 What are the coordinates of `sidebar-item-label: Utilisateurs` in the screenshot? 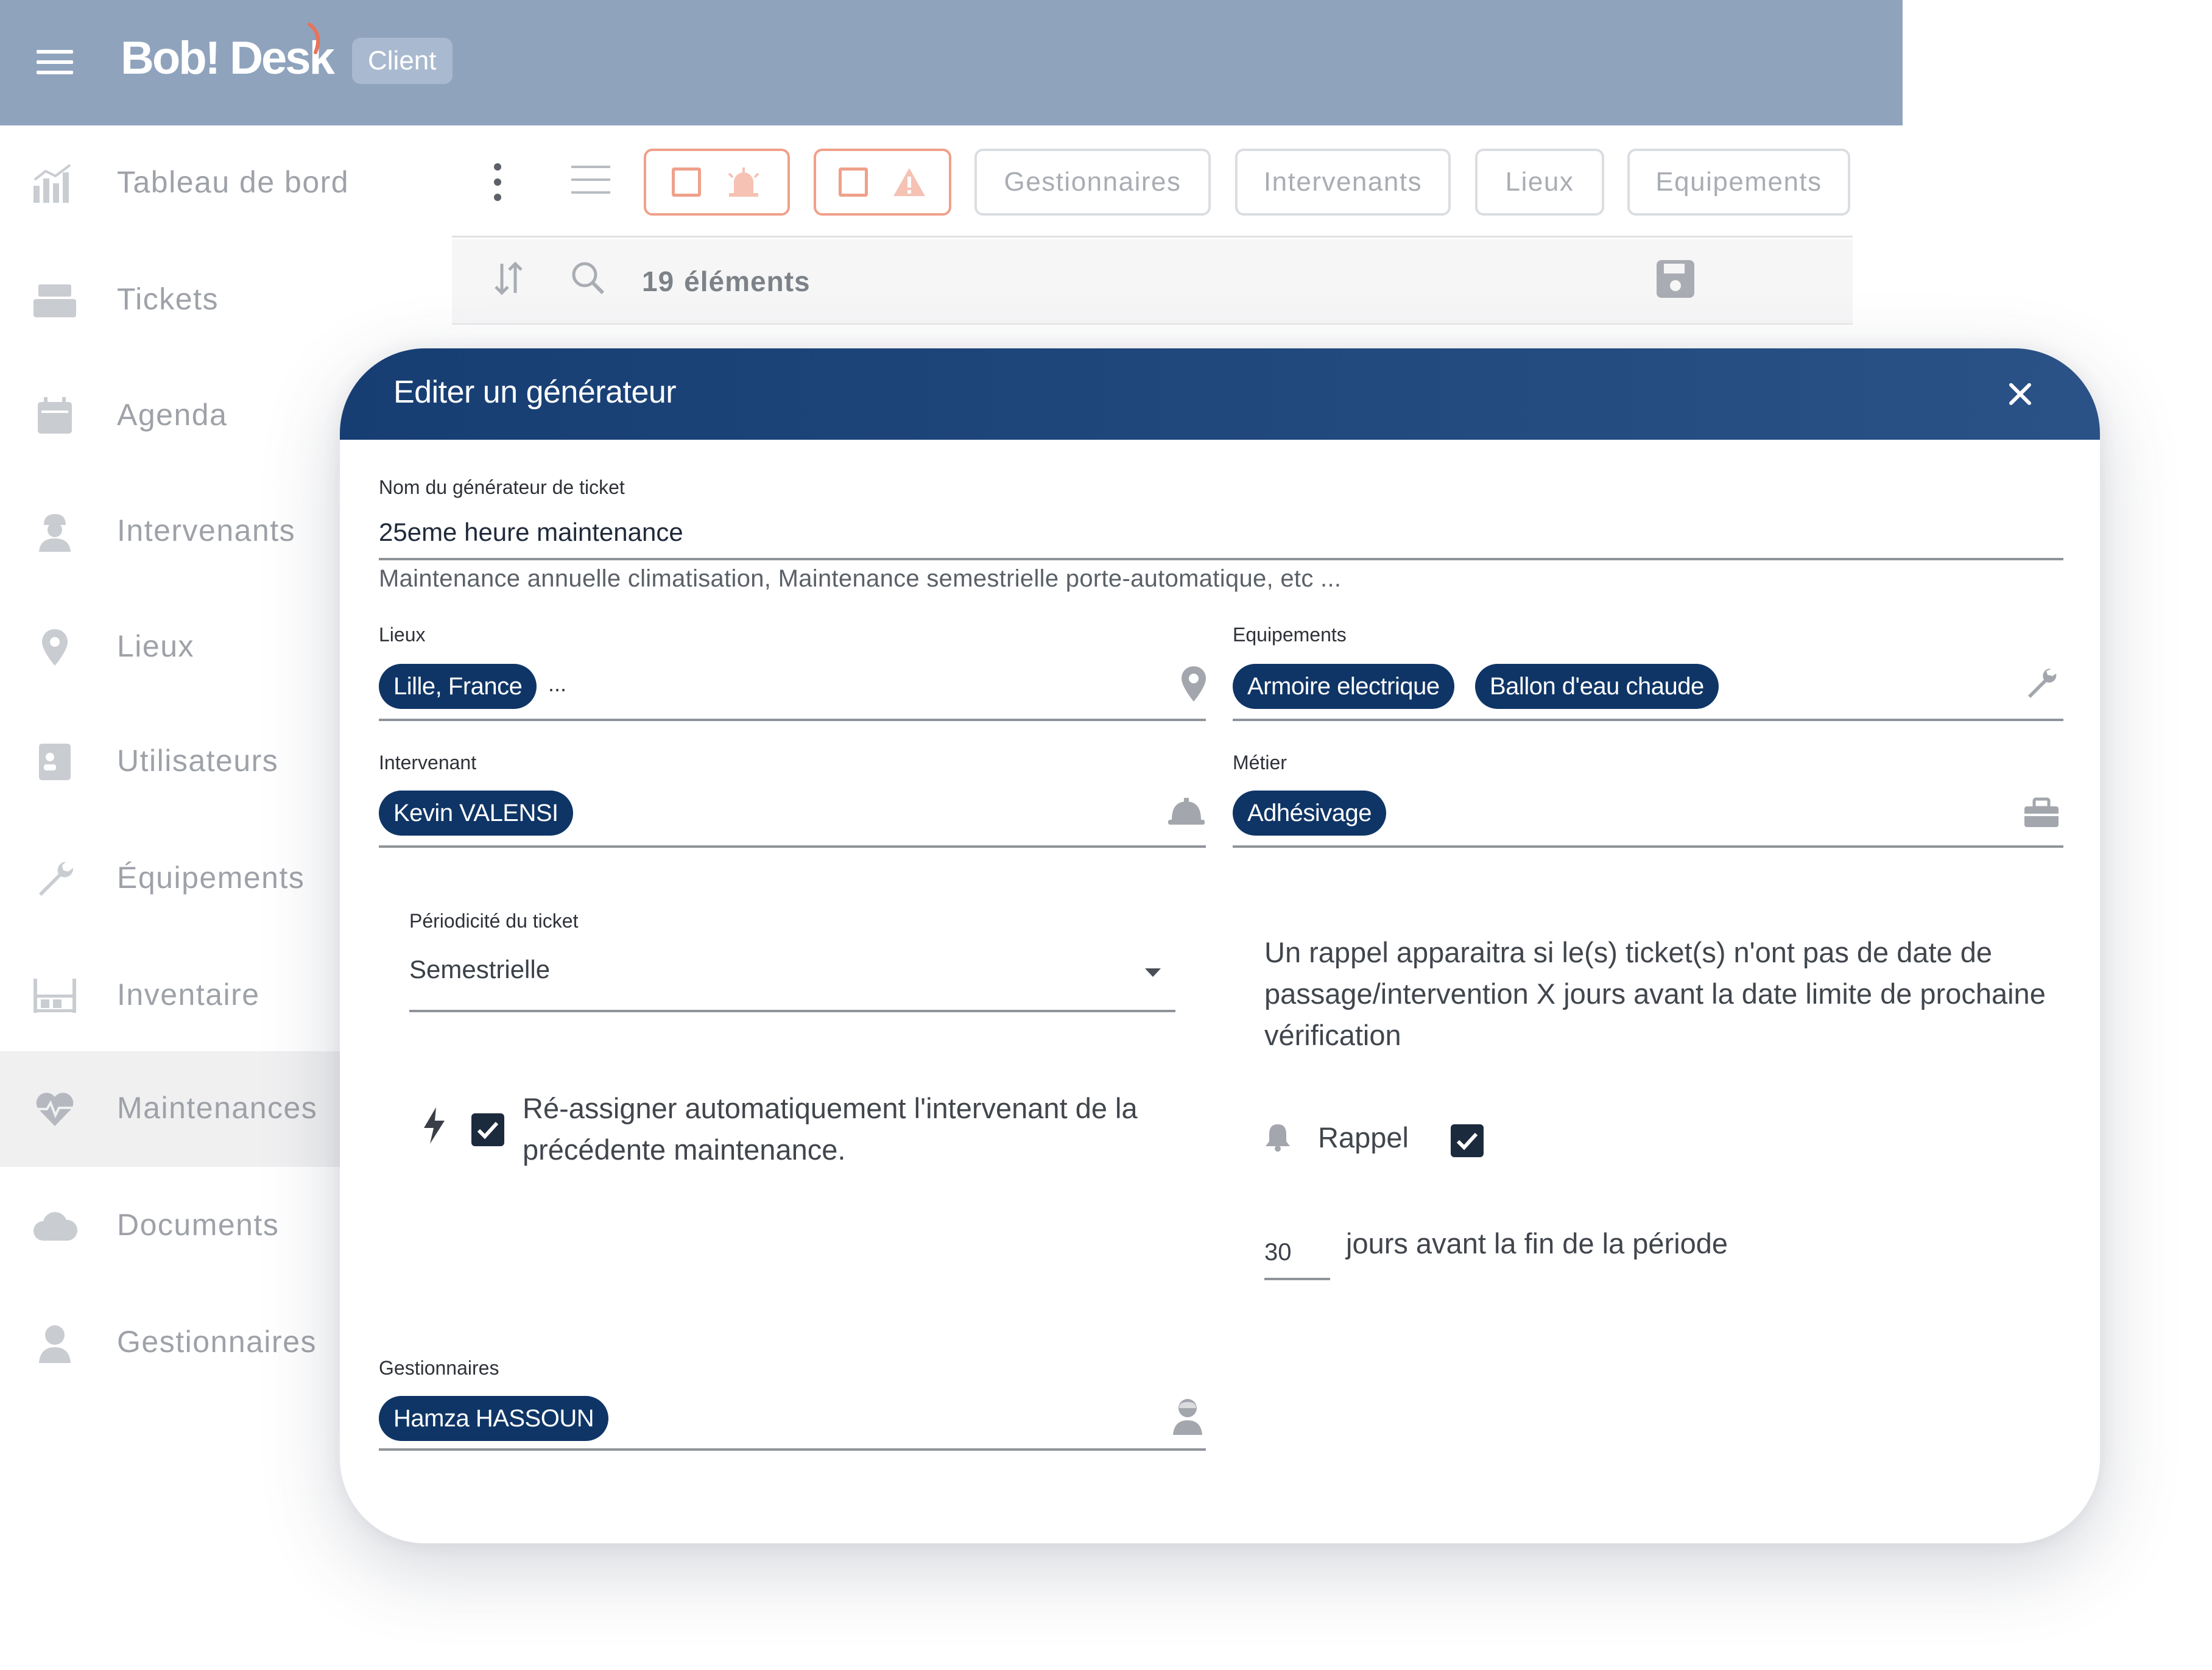 It's located at (198, 761).